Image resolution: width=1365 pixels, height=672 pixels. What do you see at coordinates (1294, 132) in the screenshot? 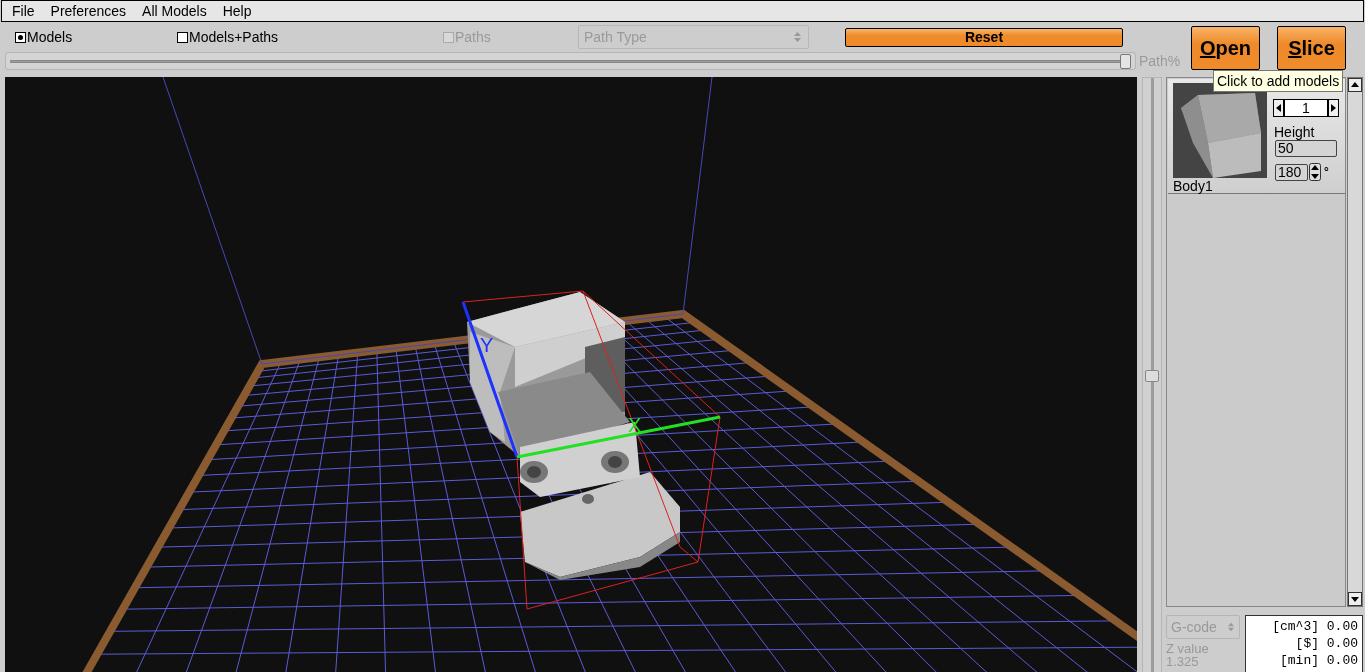
I see `height-label: Height` at bounding box center [1294, 132].